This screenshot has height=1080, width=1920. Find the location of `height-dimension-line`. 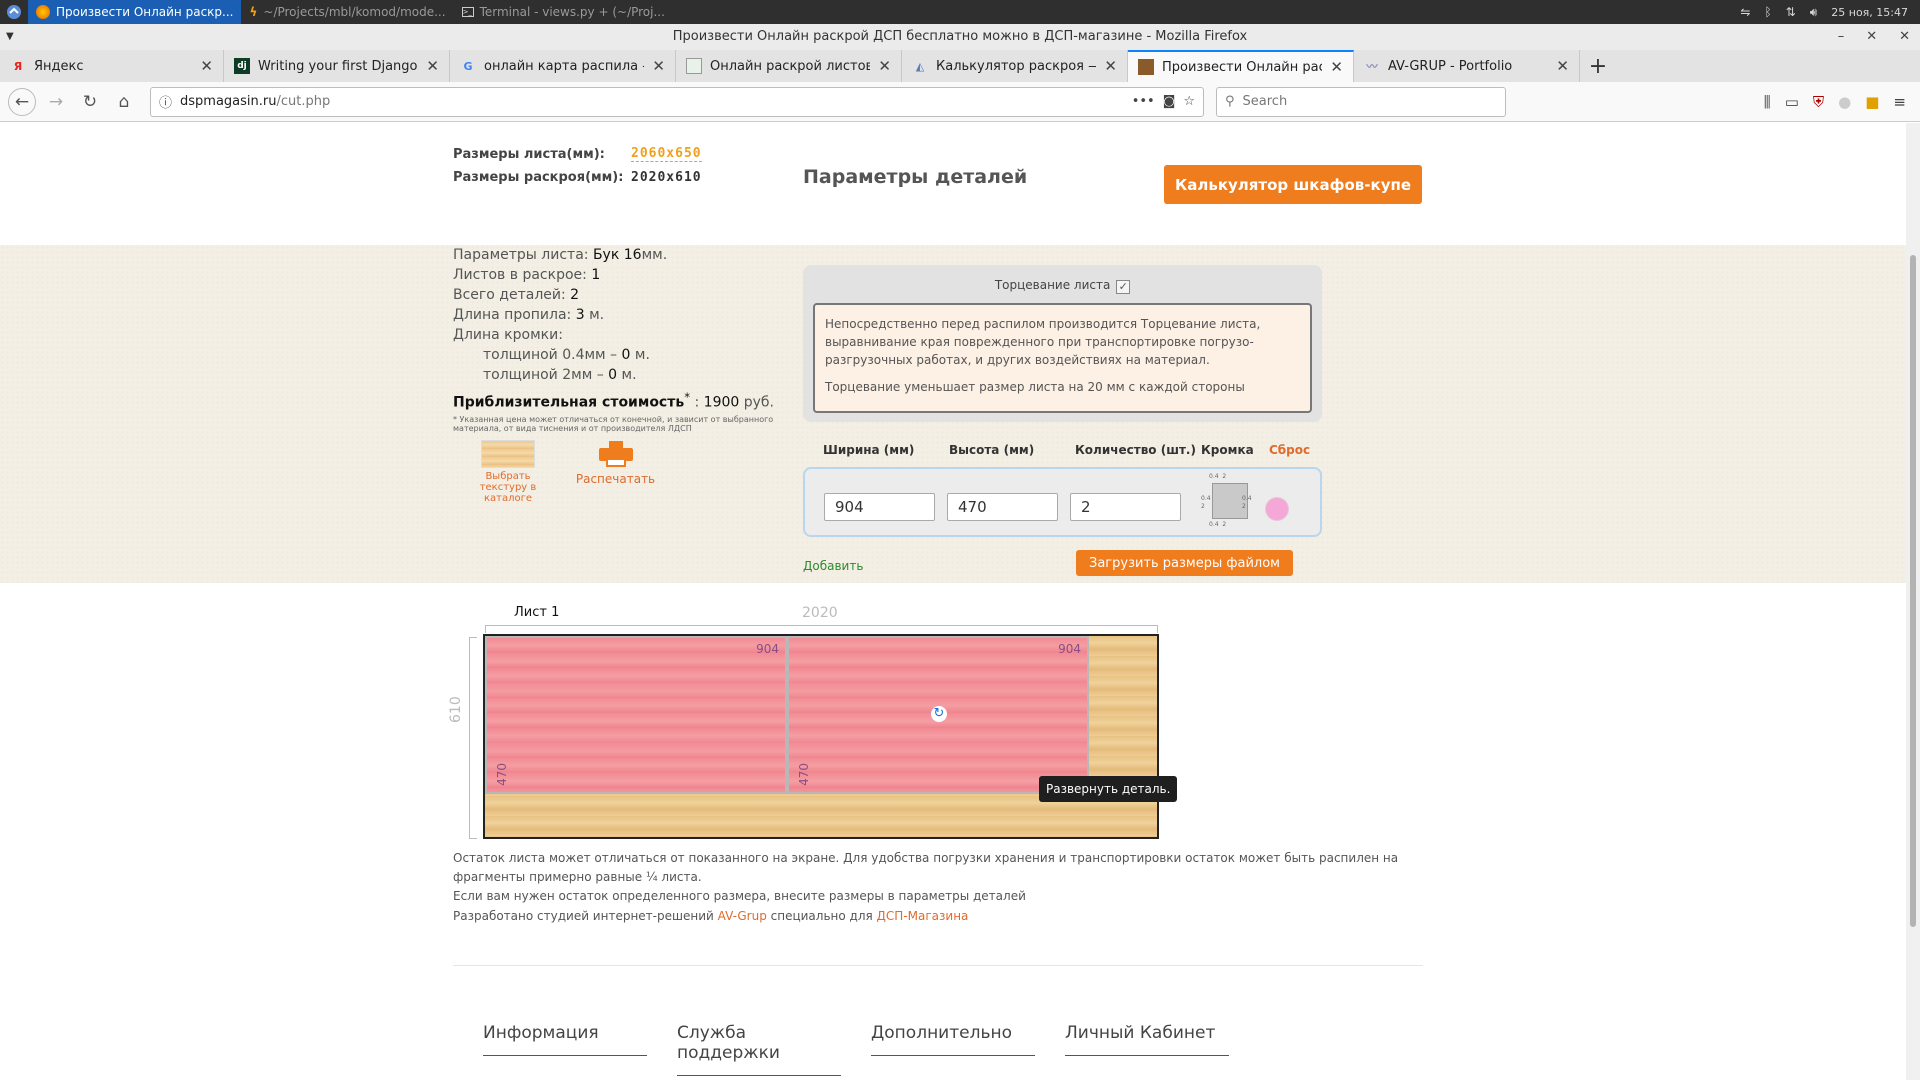

height-dimension-line is located at coordinates (473, 738).